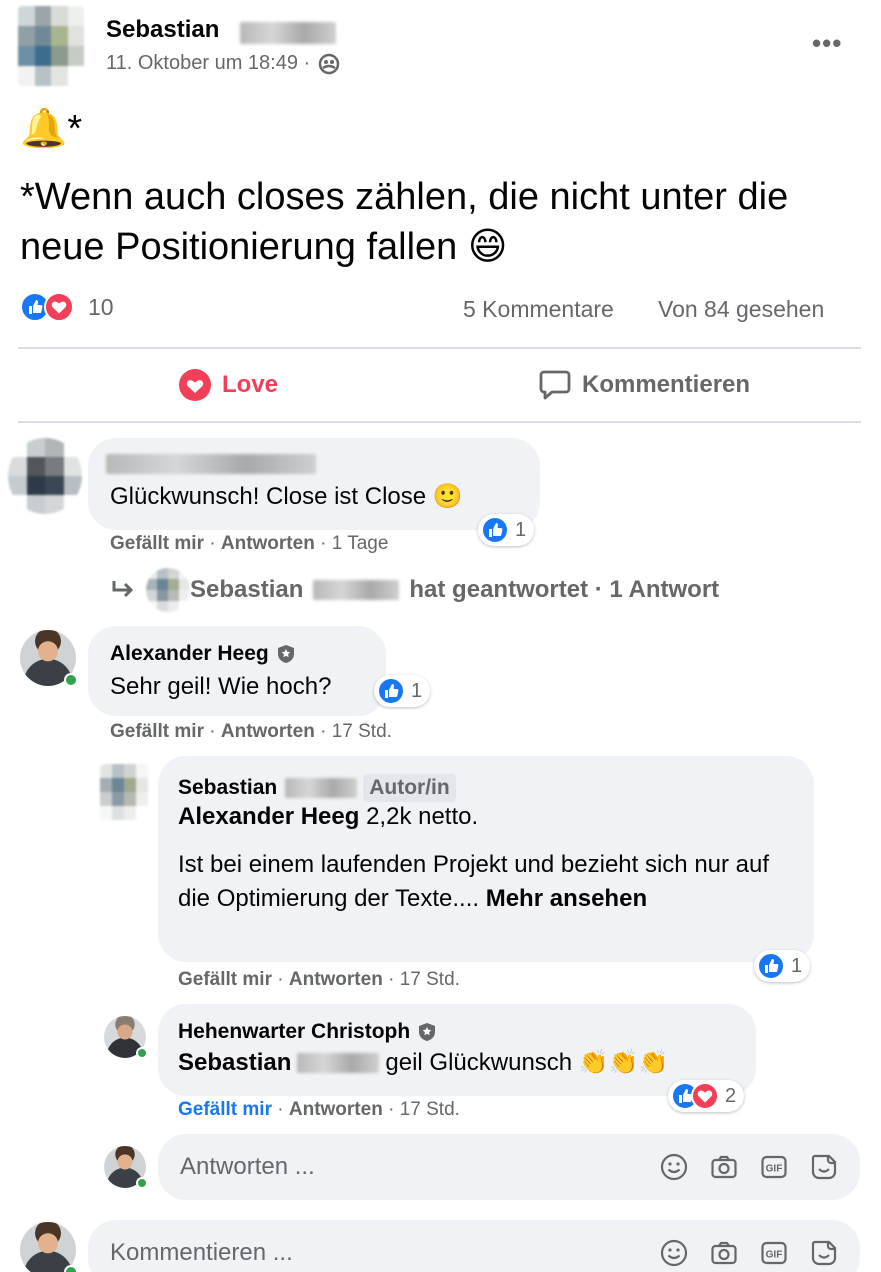 The width and height of the screenshot is (881, 1272). What do you see at coordinates (774, 1169) in the screenshot?
I see `svg-text: GIF` at bounding box center [774, 1169].